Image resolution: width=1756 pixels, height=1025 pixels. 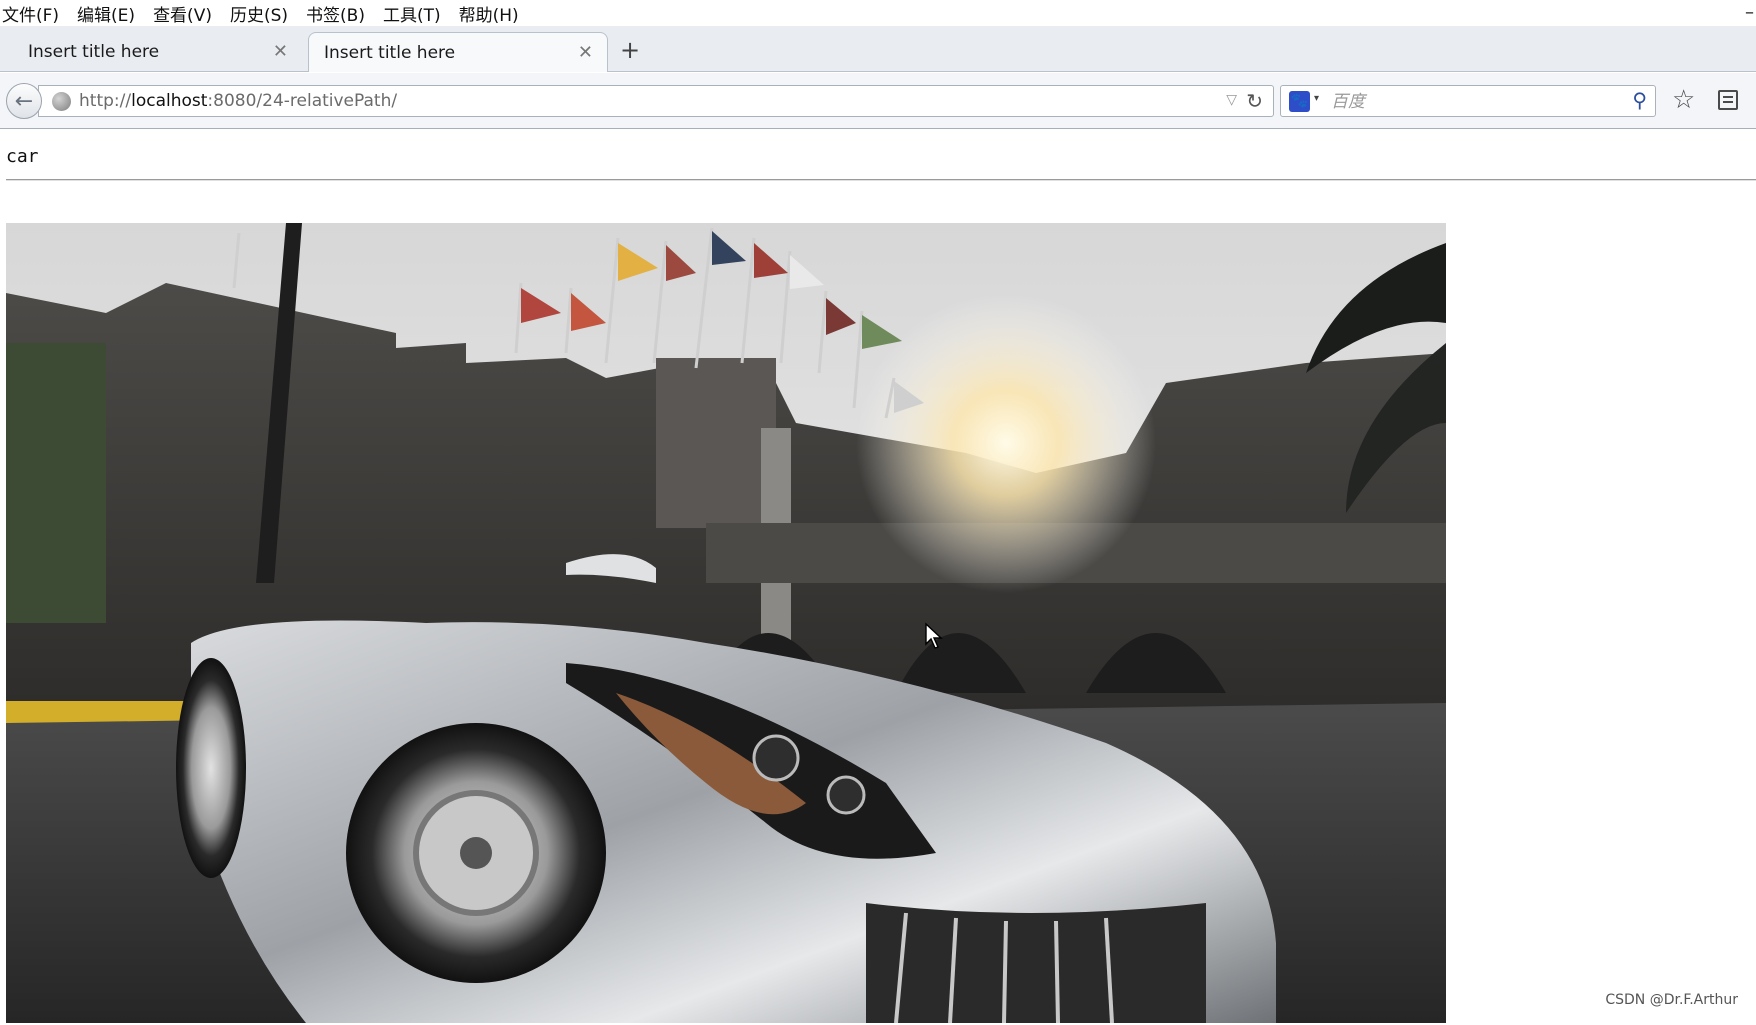 I want to click on chevron-down-icon: ▽, so click(x=1231, y=100).